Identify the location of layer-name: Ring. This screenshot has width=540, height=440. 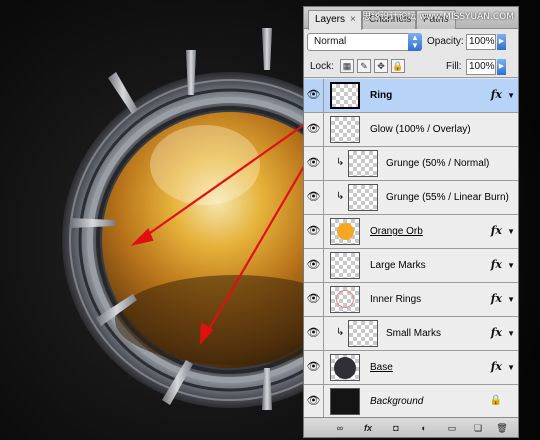
(381, 95).